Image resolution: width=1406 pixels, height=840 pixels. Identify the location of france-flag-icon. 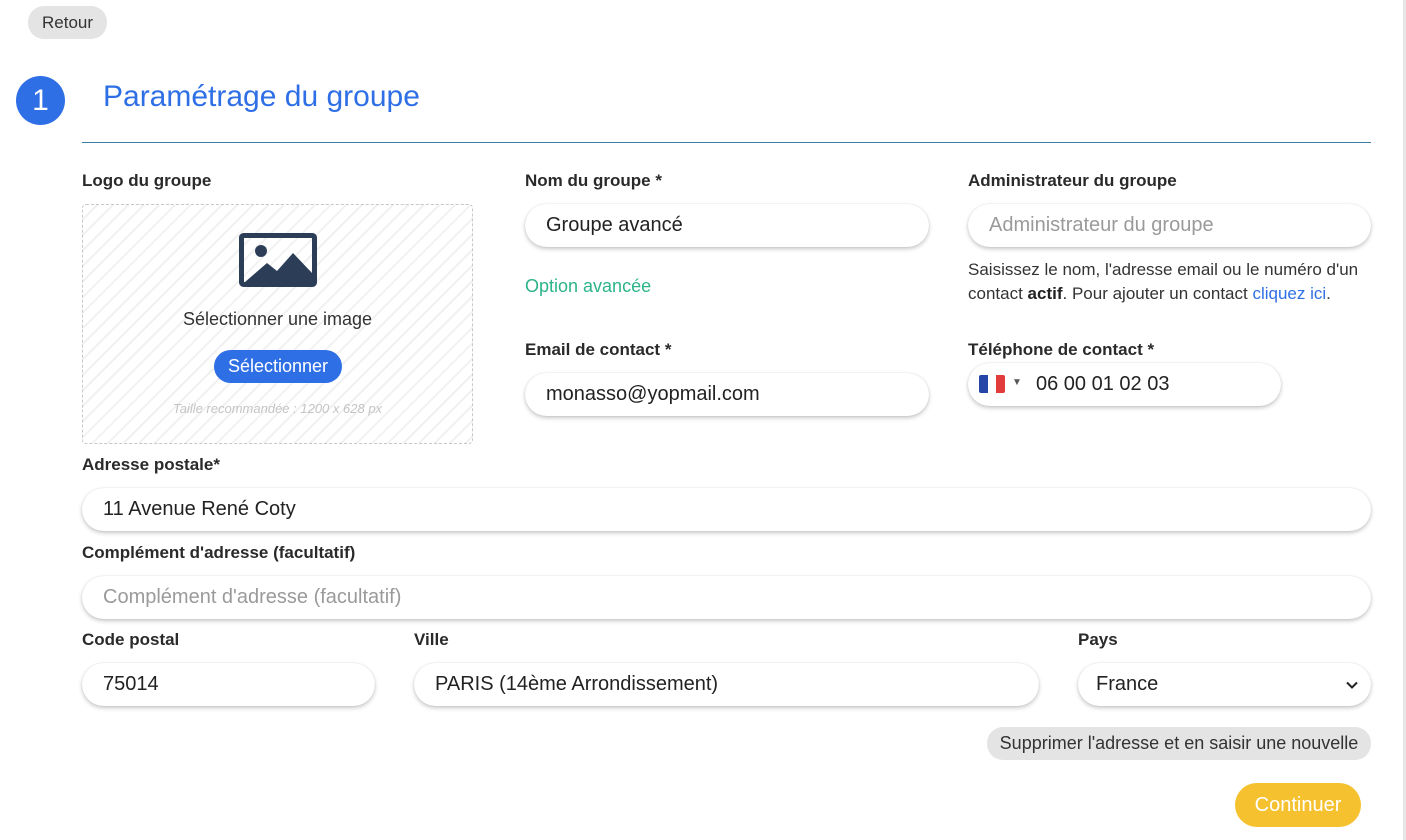
(992, 384).